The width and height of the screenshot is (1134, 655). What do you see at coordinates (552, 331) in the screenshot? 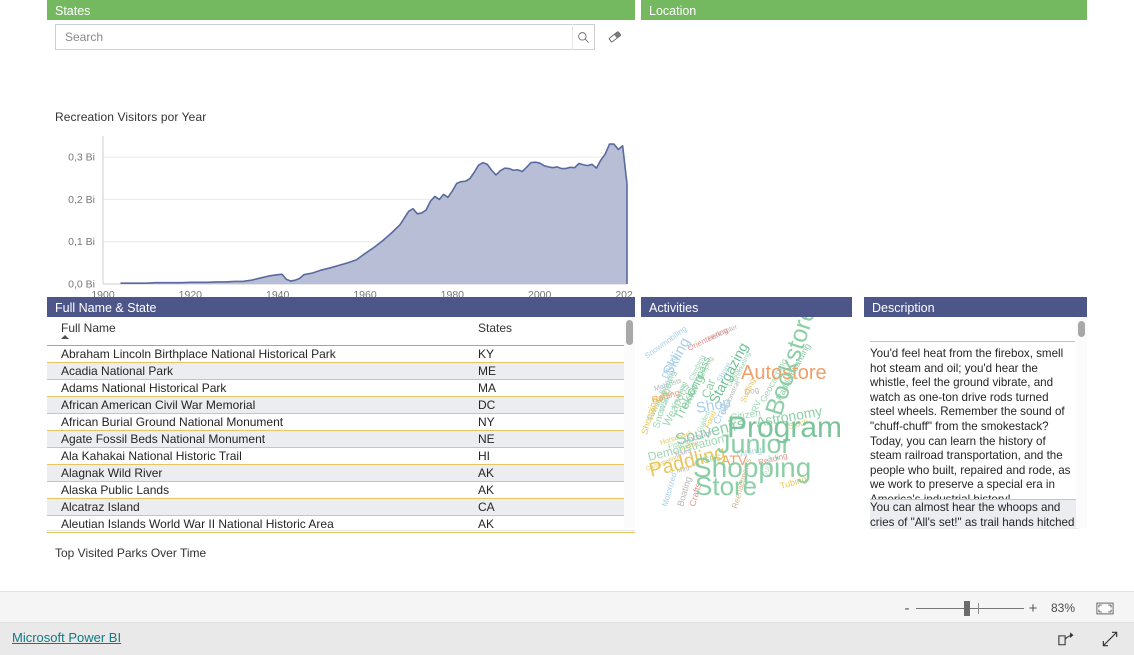
I see `column-header-states: States` at bounding box center [552, 331].